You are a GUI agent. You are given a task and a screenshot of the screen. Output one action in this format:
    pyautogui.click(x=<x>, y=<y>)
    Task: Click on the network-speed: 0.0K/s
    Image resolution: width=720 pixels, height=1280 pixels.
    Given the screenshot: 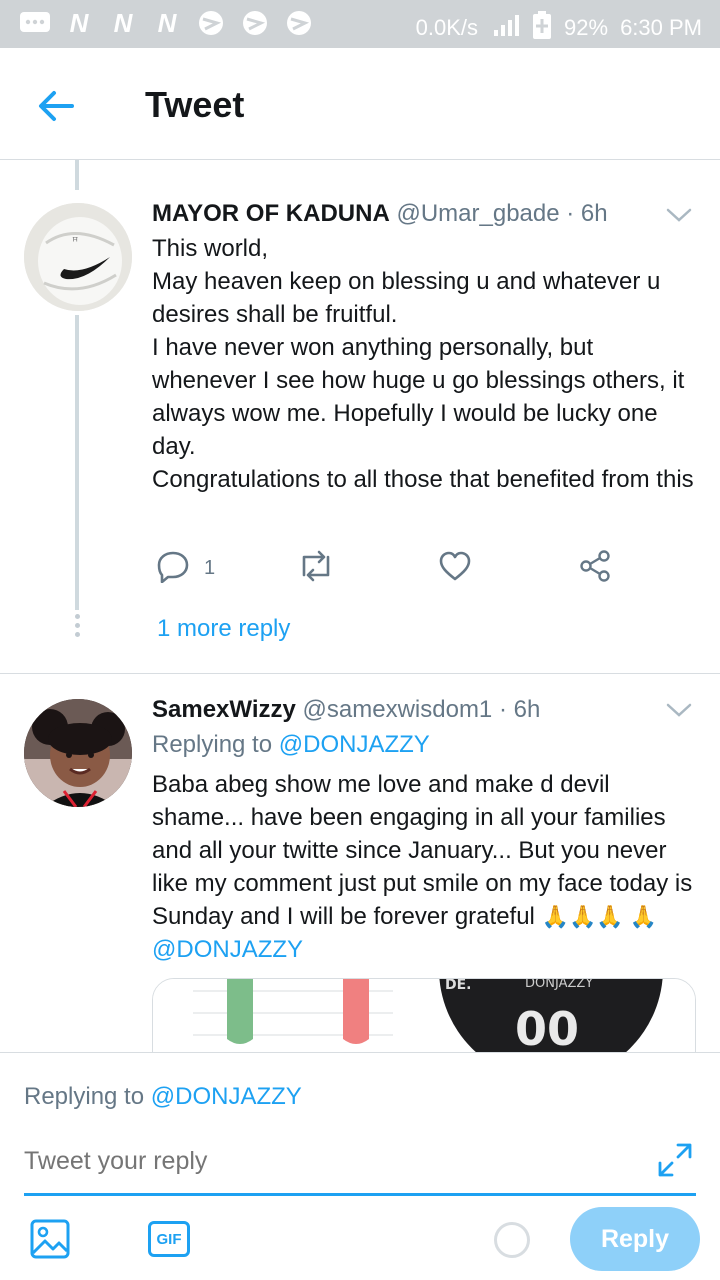 What is the action you would take?
    pyautogui.click(x=447, y=27)
    